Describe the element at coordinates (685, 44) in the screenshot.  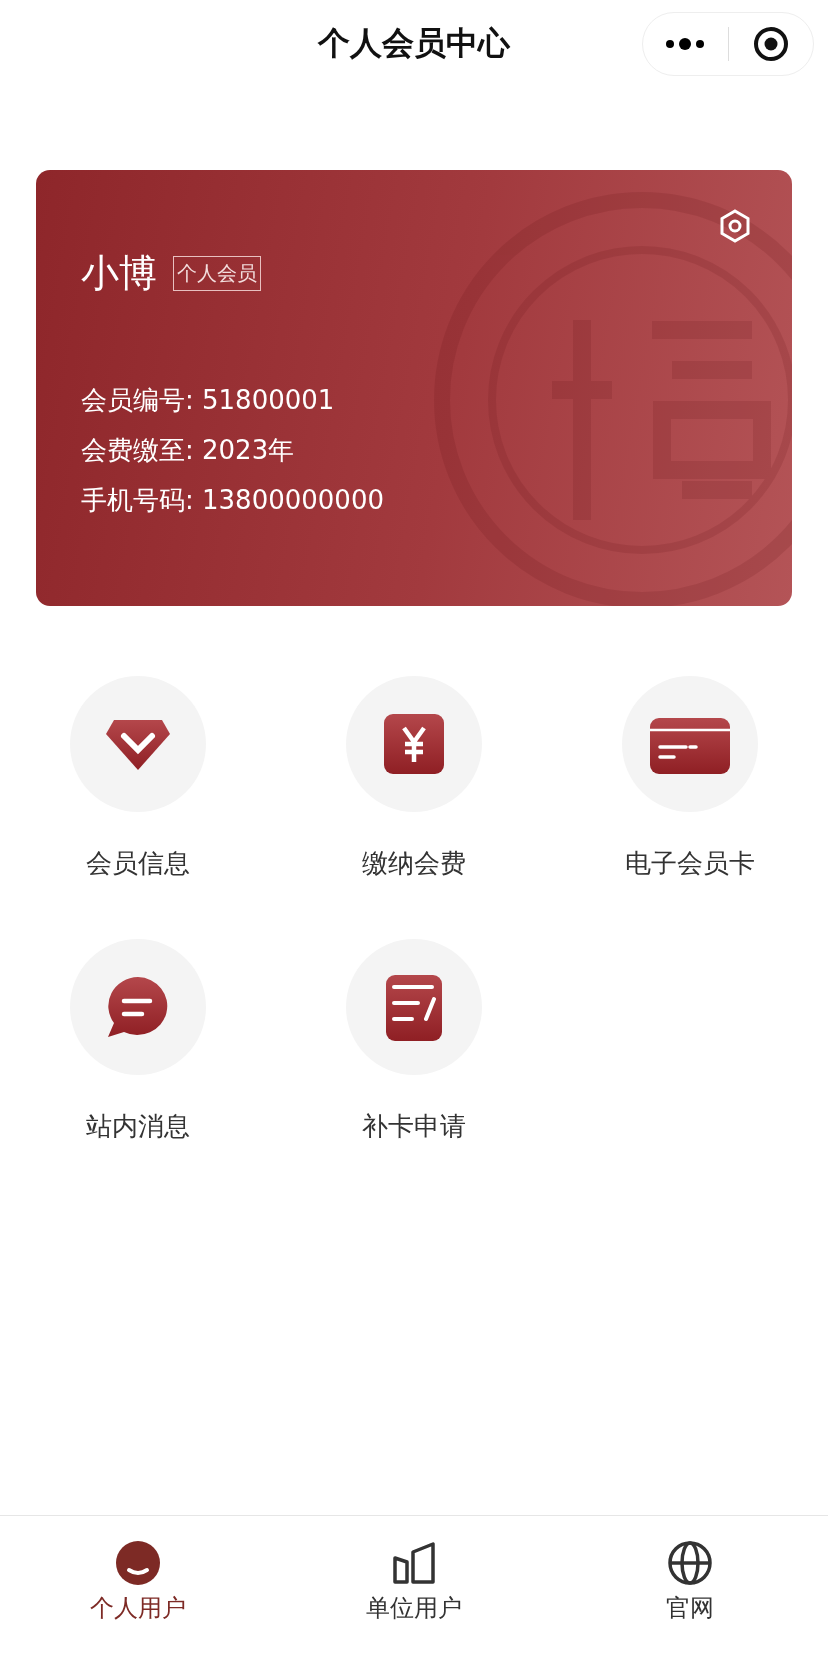
I see `more-icon` at that location.